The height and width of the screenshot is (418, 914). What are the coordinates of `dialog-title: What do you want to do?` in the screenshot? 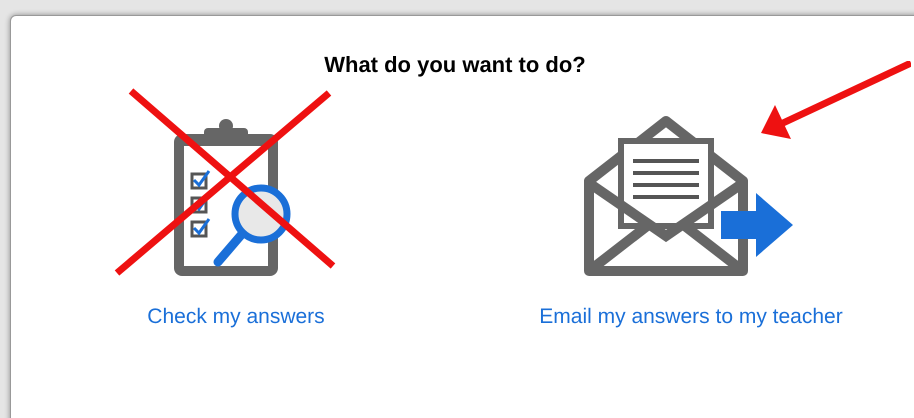 It's located at (455, 65).